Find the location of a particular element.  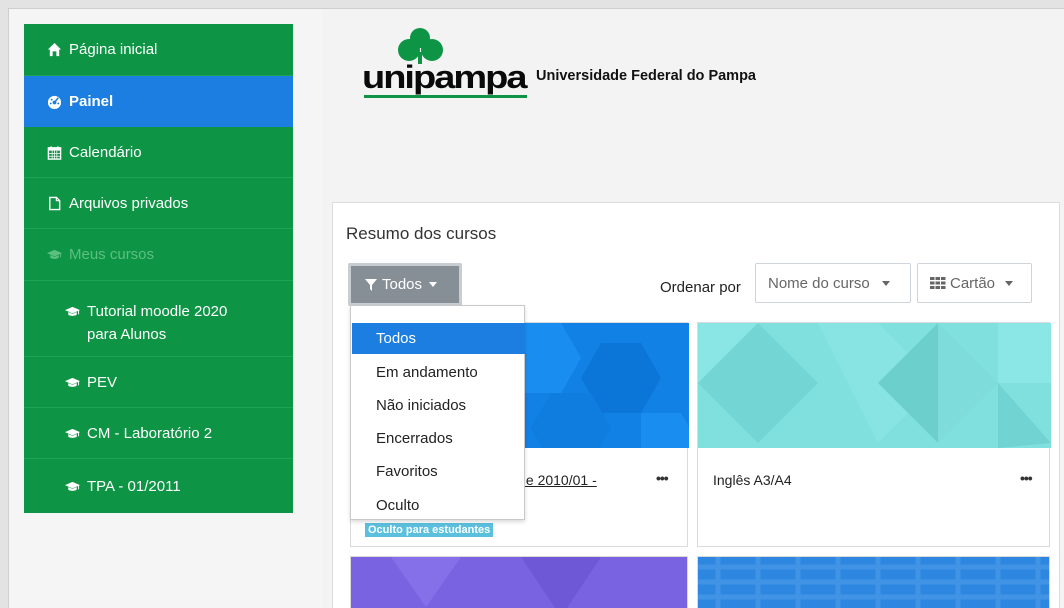

sidebar-item-label: Página inicial is located at coordinates (113, 49).